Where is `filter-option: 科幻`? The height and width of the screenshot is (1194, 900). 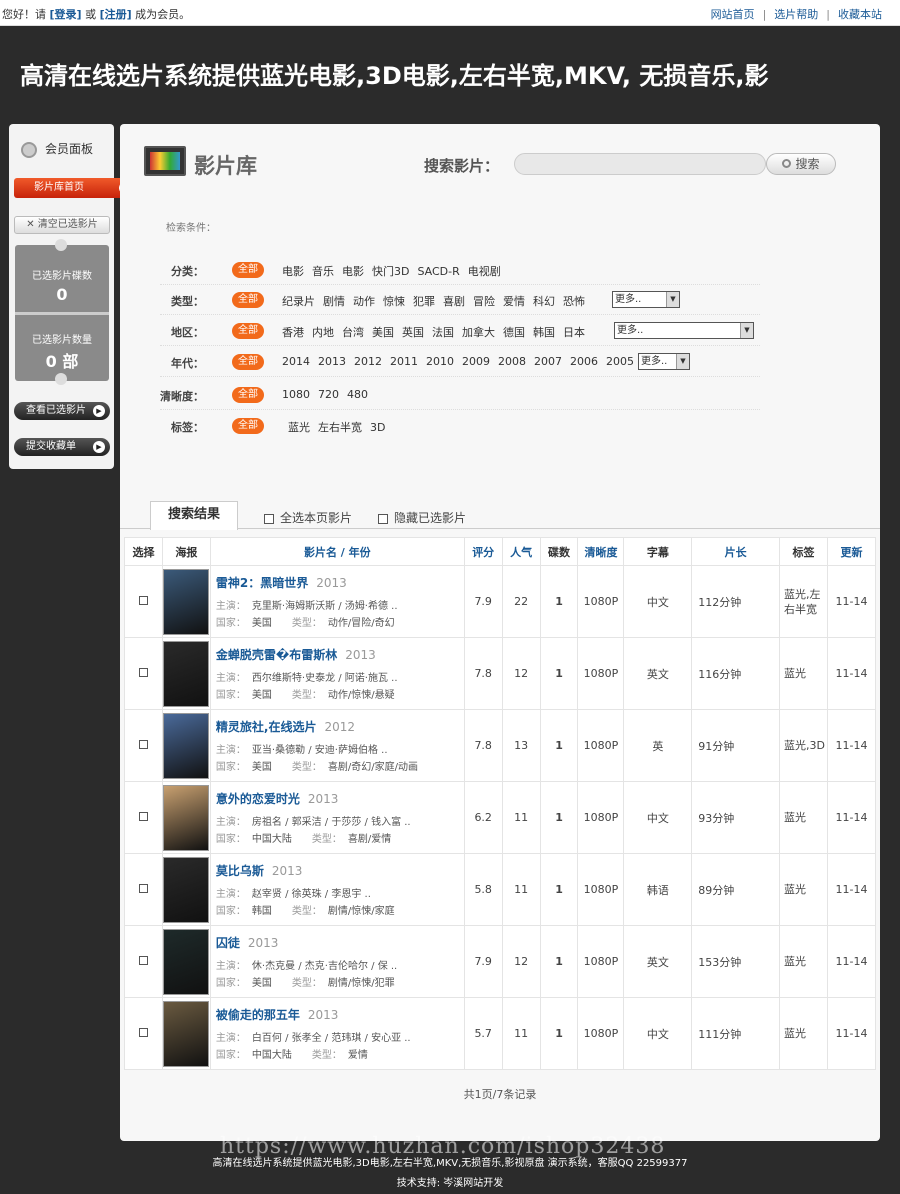 filter-option: 科幻 is located at coordinates (544, 301).